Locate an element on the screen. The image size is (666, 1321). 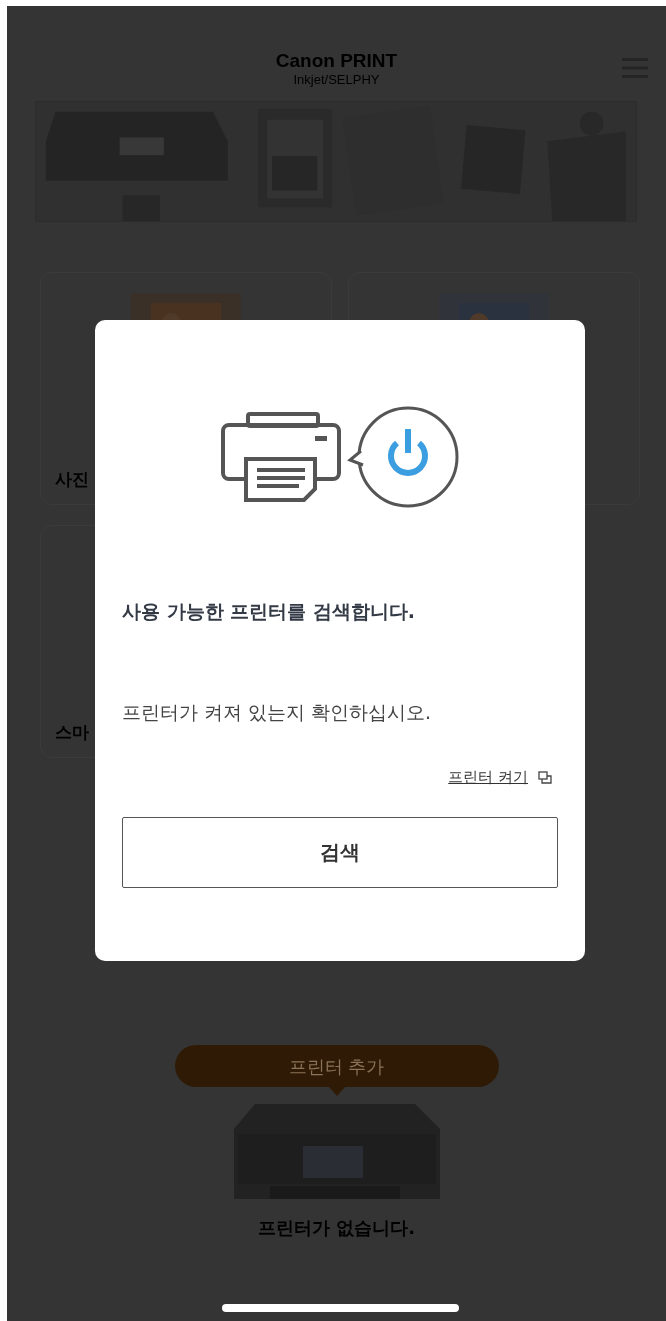
printer-icon is located at coordinates (281, 457).